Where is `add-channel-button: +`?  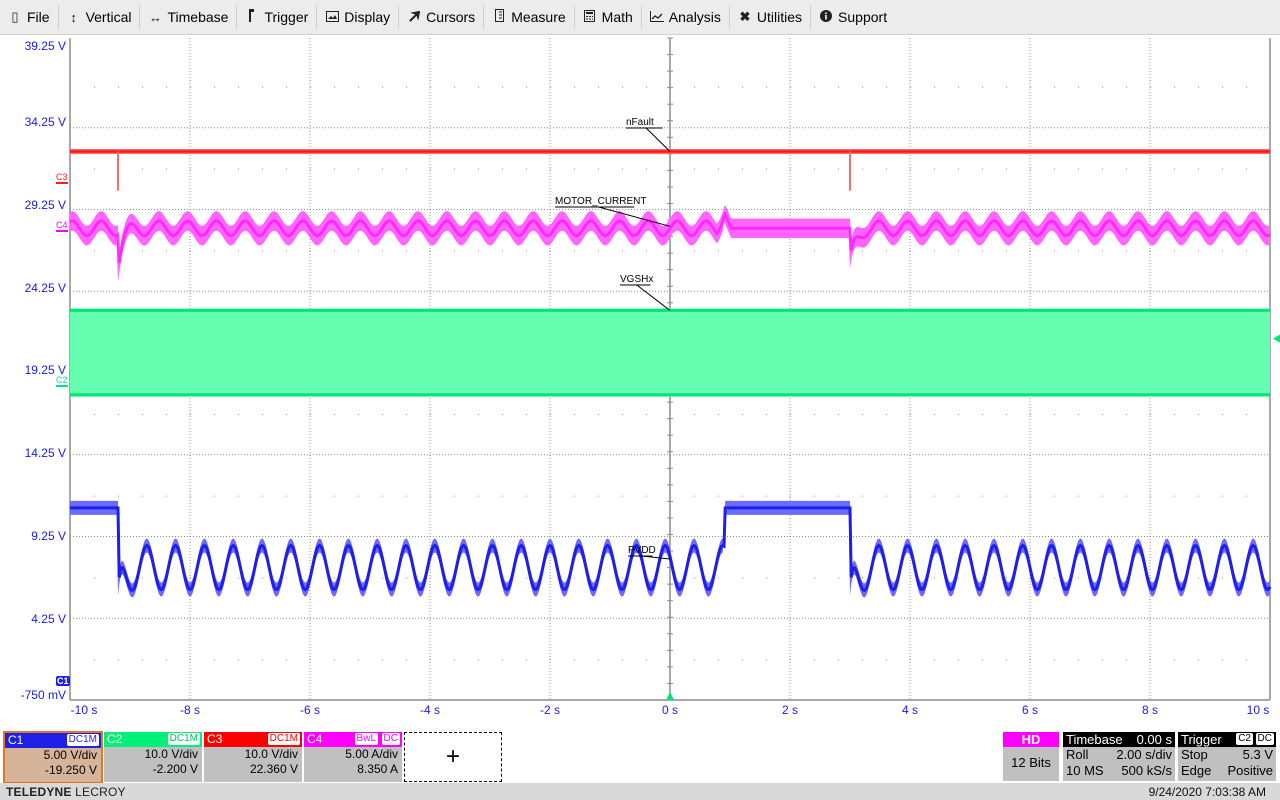
add-channel-button: + is located at coordinates (453, 757).